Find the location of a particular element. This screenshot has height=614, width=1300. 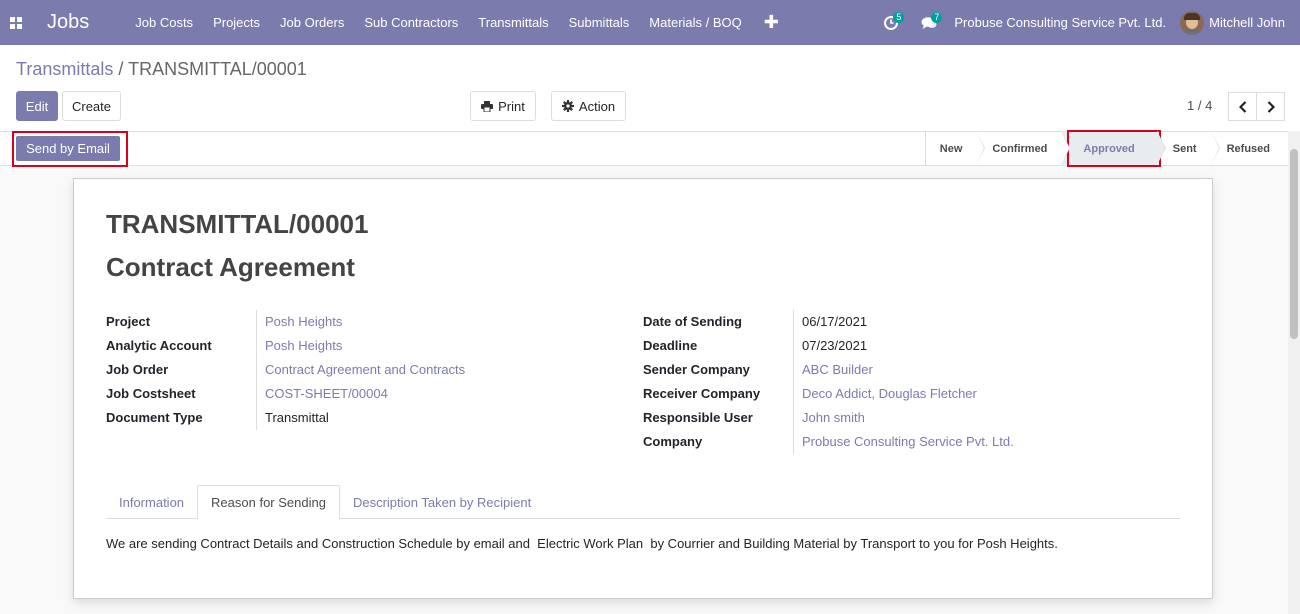

job-costsheet-link: COST-SHEET/00004 is located at coordinates (326, 393).